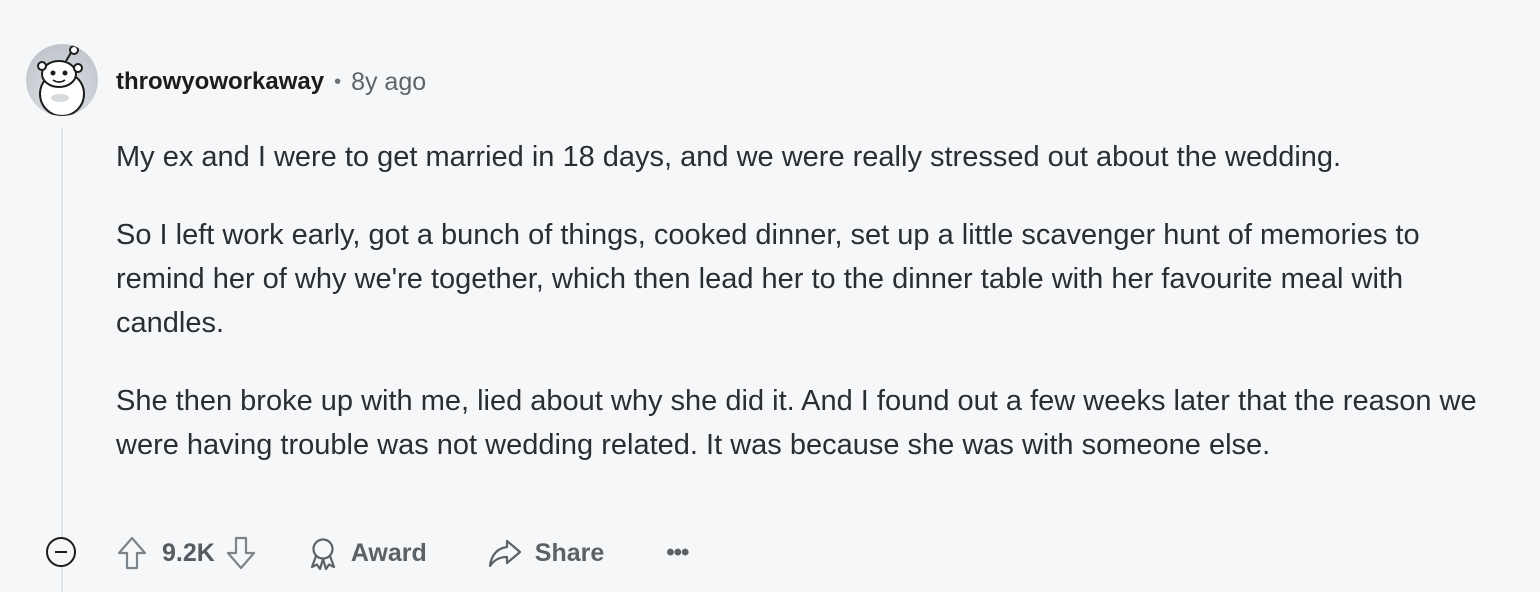 The width and height of the screenshot is (1540, 592). I want to click on collapse-minus-icon, so click(61, 552).